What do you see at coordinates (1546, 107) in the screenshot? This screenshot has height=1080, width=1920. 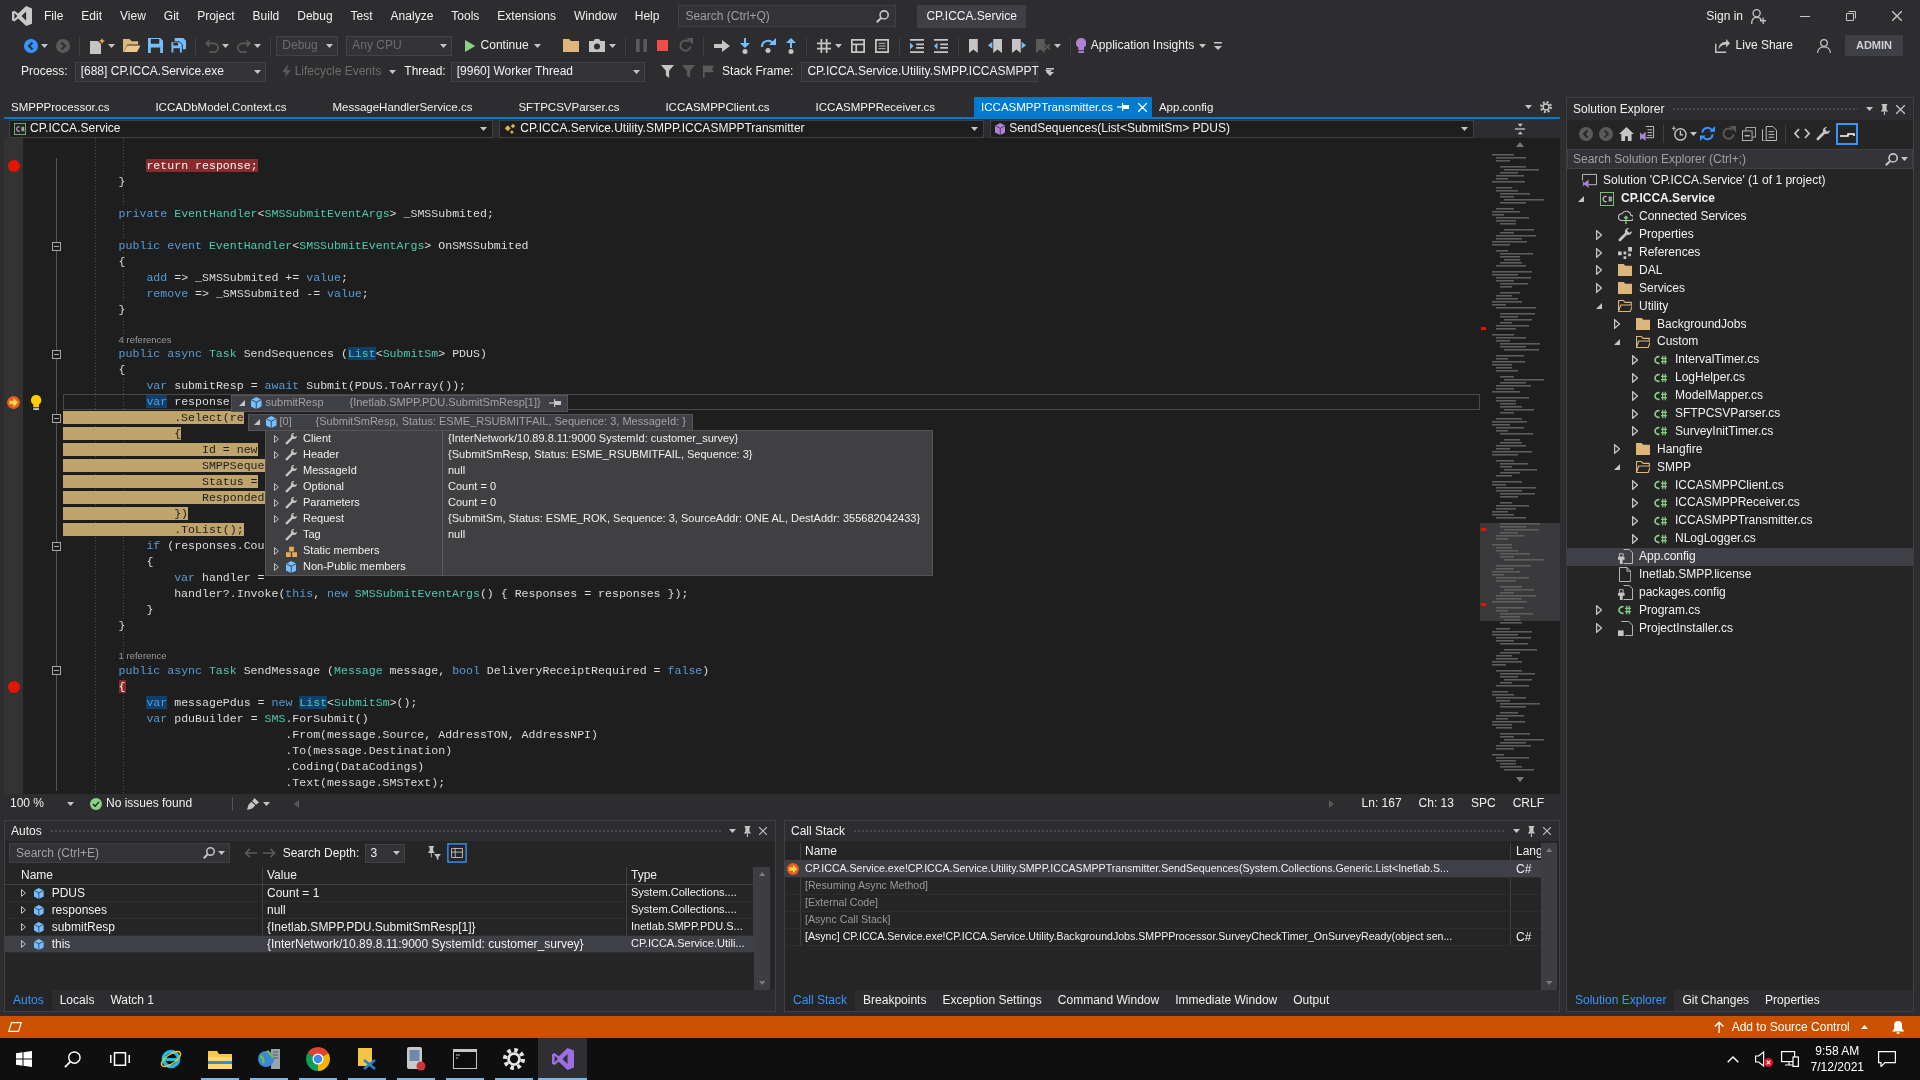 I see `settings-icon` at bounding box center [1546, 107].